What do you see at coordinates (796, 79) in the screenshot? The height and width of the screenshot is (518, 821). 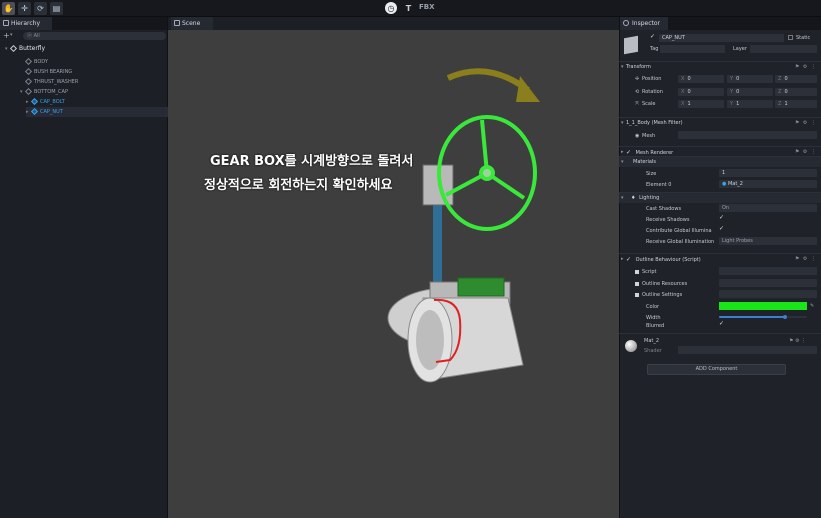 I see `position-z-field: Z0` at bounding box center [796, 79].